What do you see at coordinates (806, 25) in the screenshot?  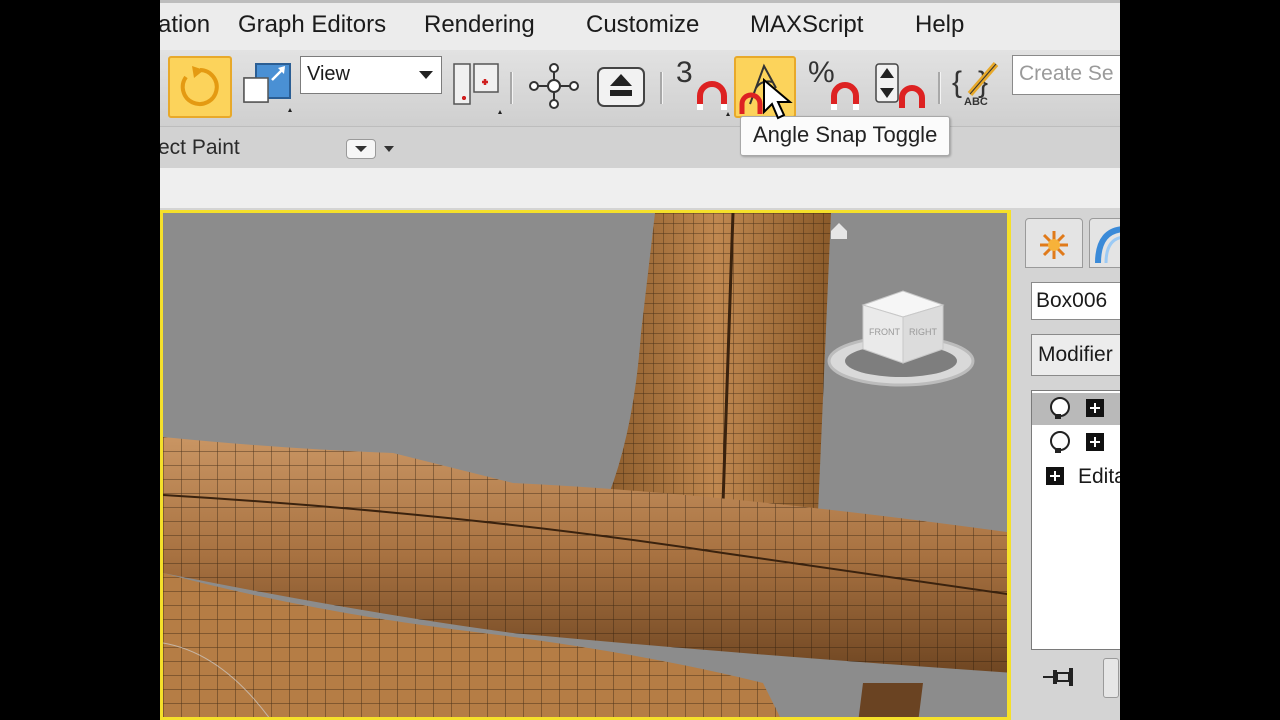 I see `menu-maxscript: MAXScript` at bounding box center [806, 25].